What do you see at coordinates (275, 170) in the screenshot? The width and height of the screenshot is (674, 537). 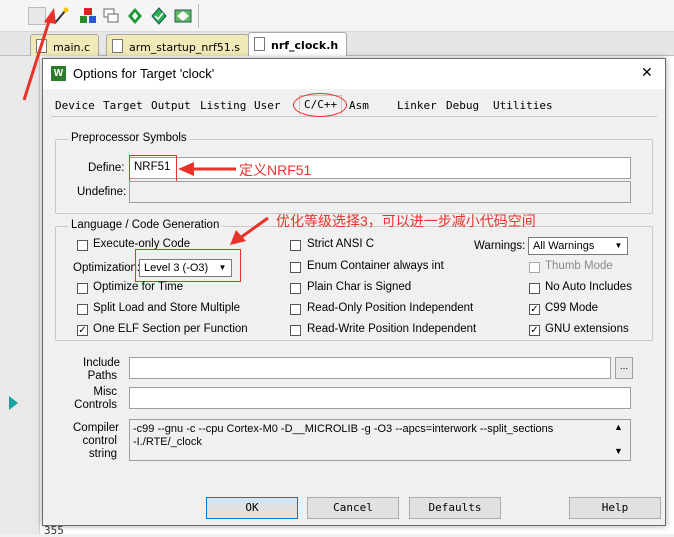 I see `define-annotation-text: 定义NRF51` at bounding box center [275, 170].